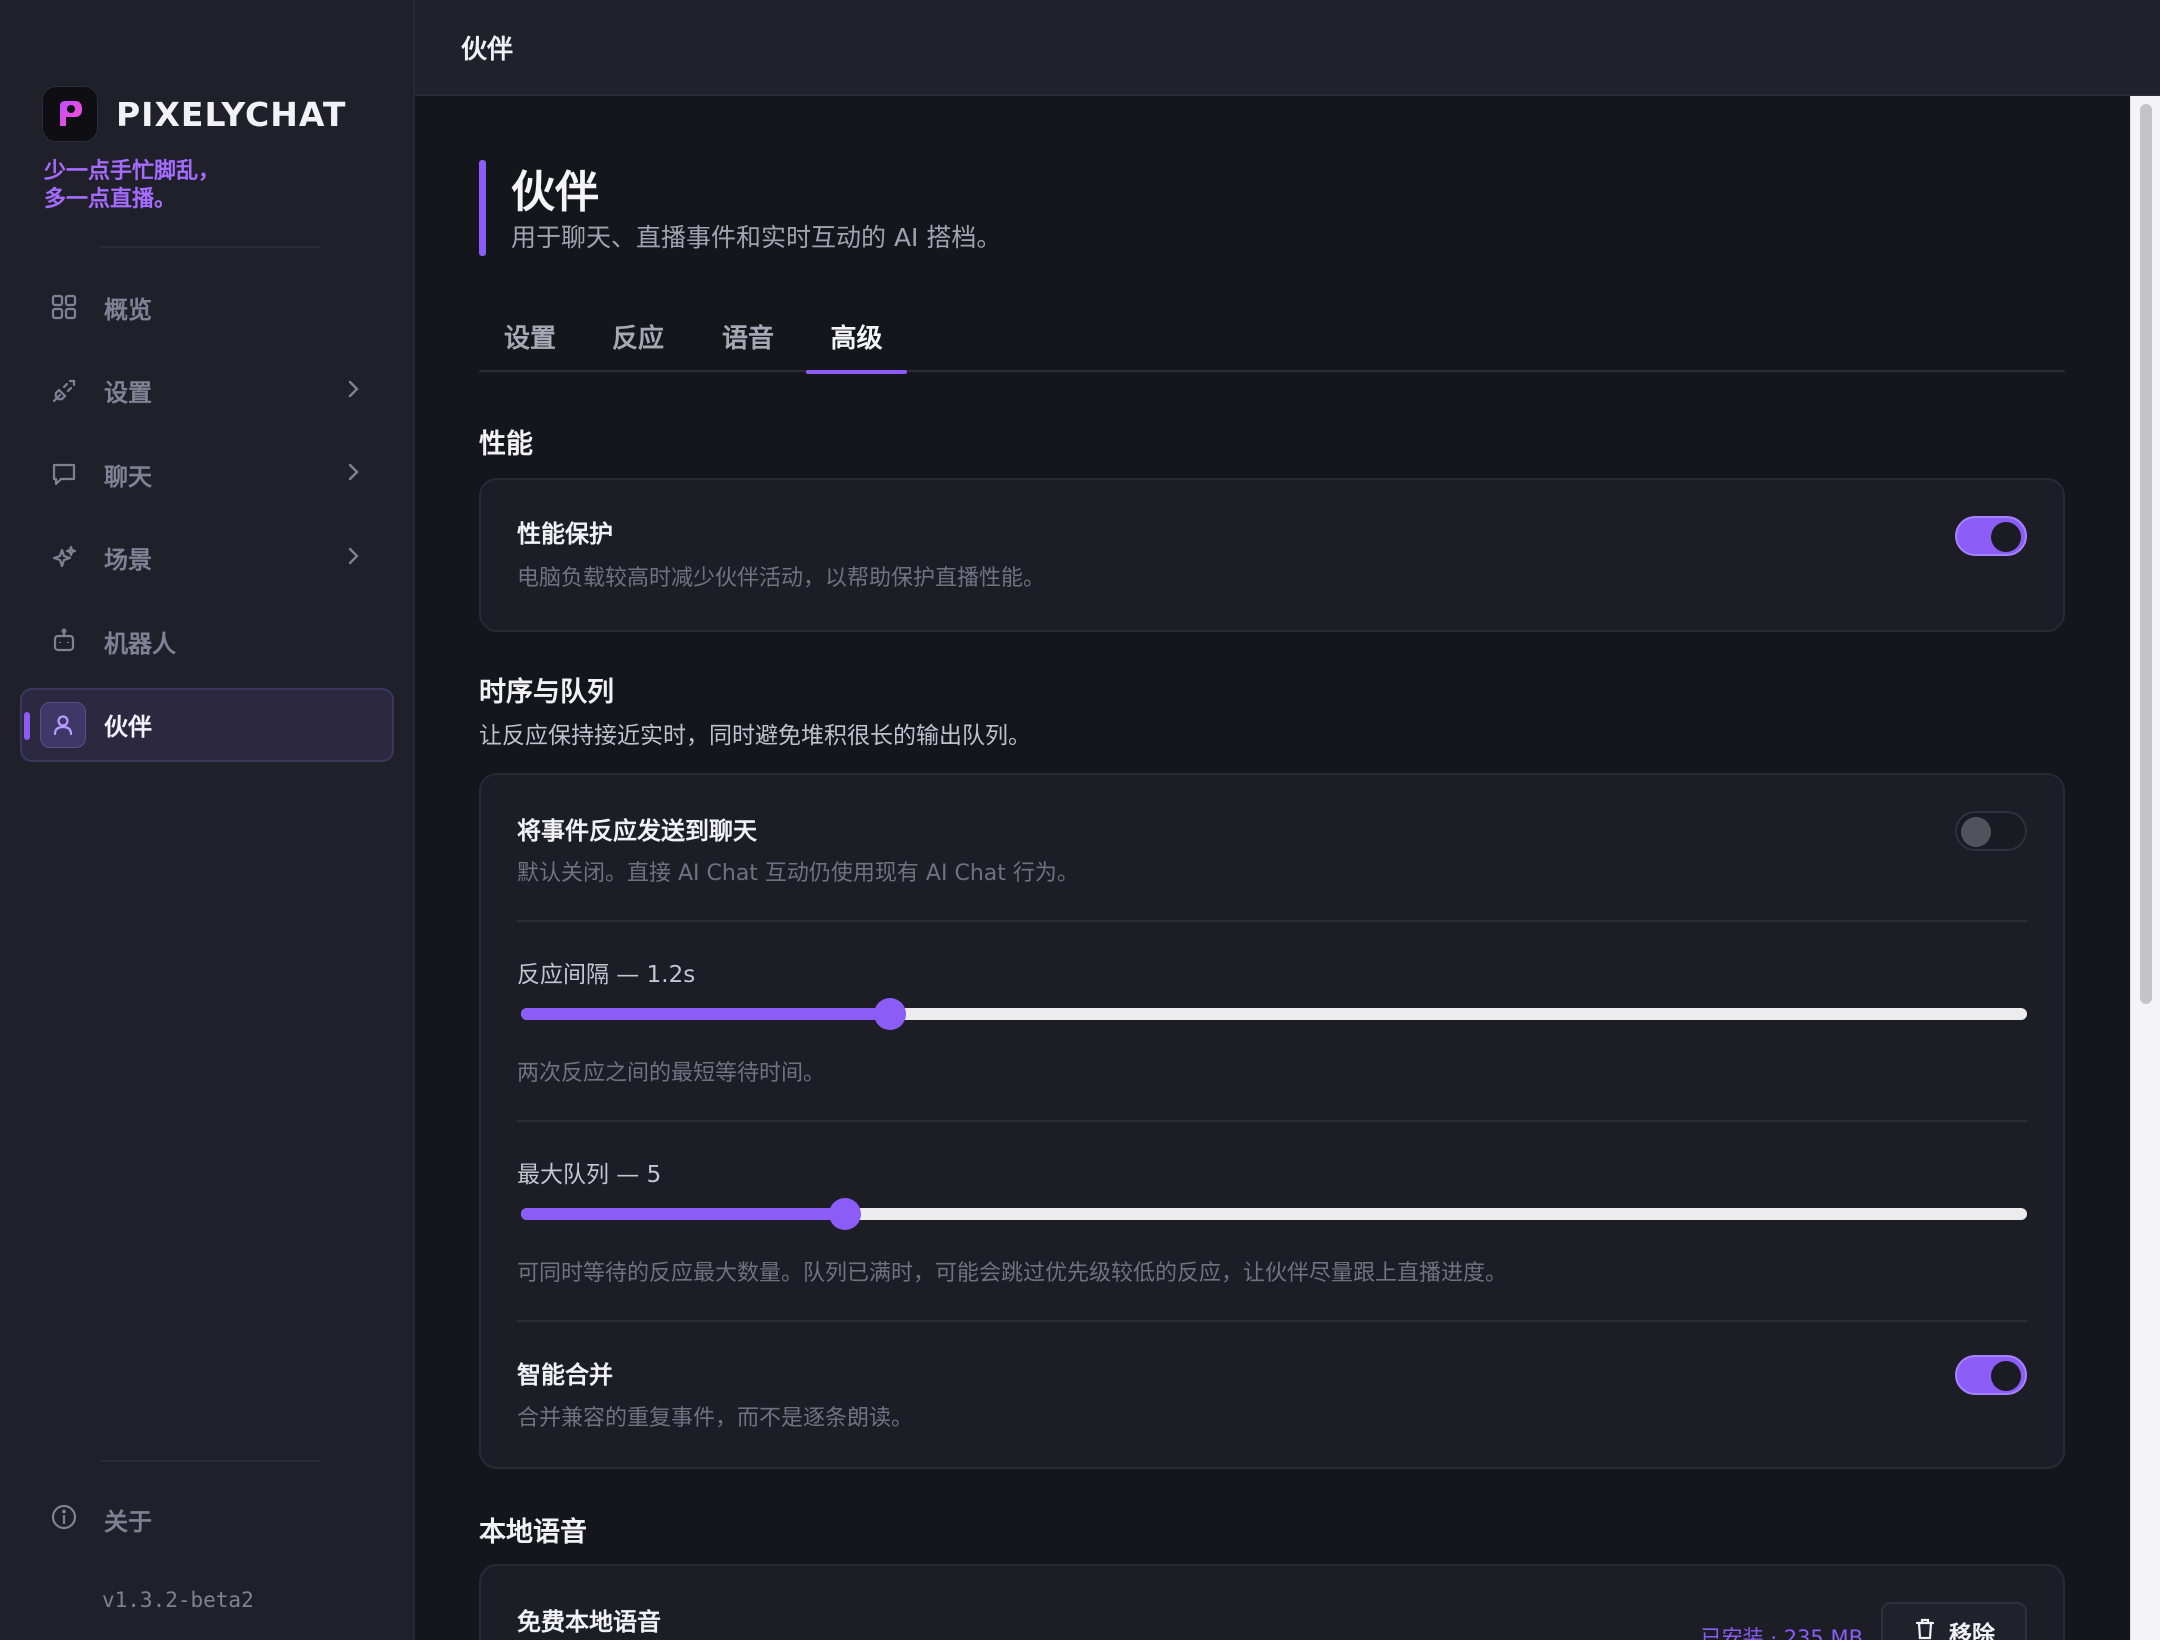  Describe the element at coordinates (748, 341) in the screenshot. I see `tab-voice: 语音` at that location.